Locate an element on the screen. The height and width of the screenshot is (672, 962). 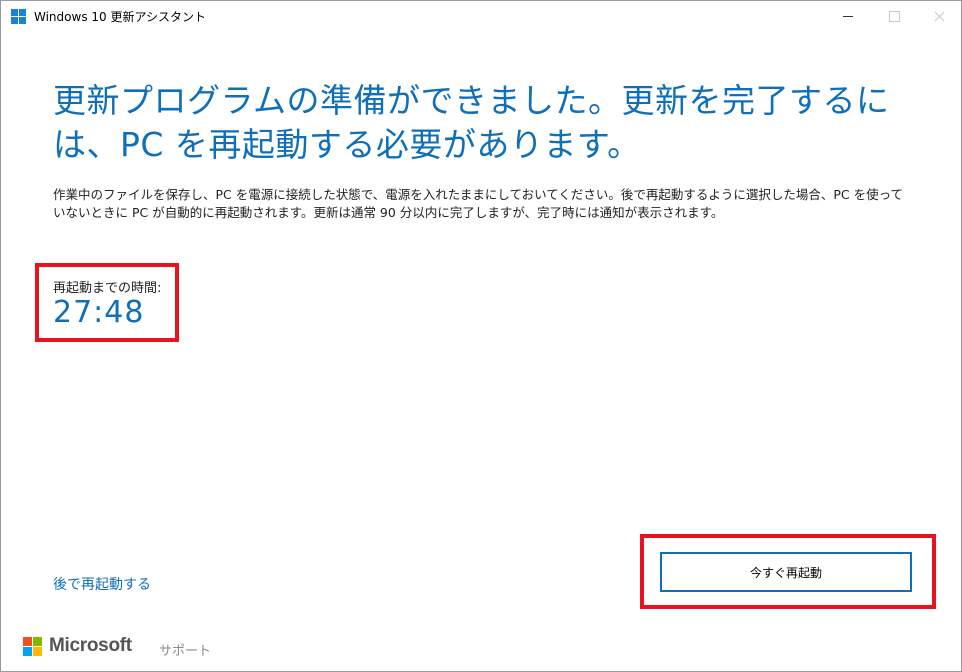
title-bar: Windows 10 更新アシスタント is located at coordinates (481, 16).